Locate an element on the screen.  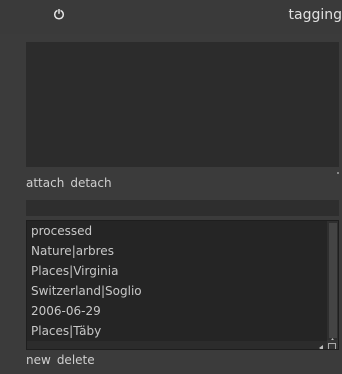
new-tag-button: new is located at coordinates (38, 362).